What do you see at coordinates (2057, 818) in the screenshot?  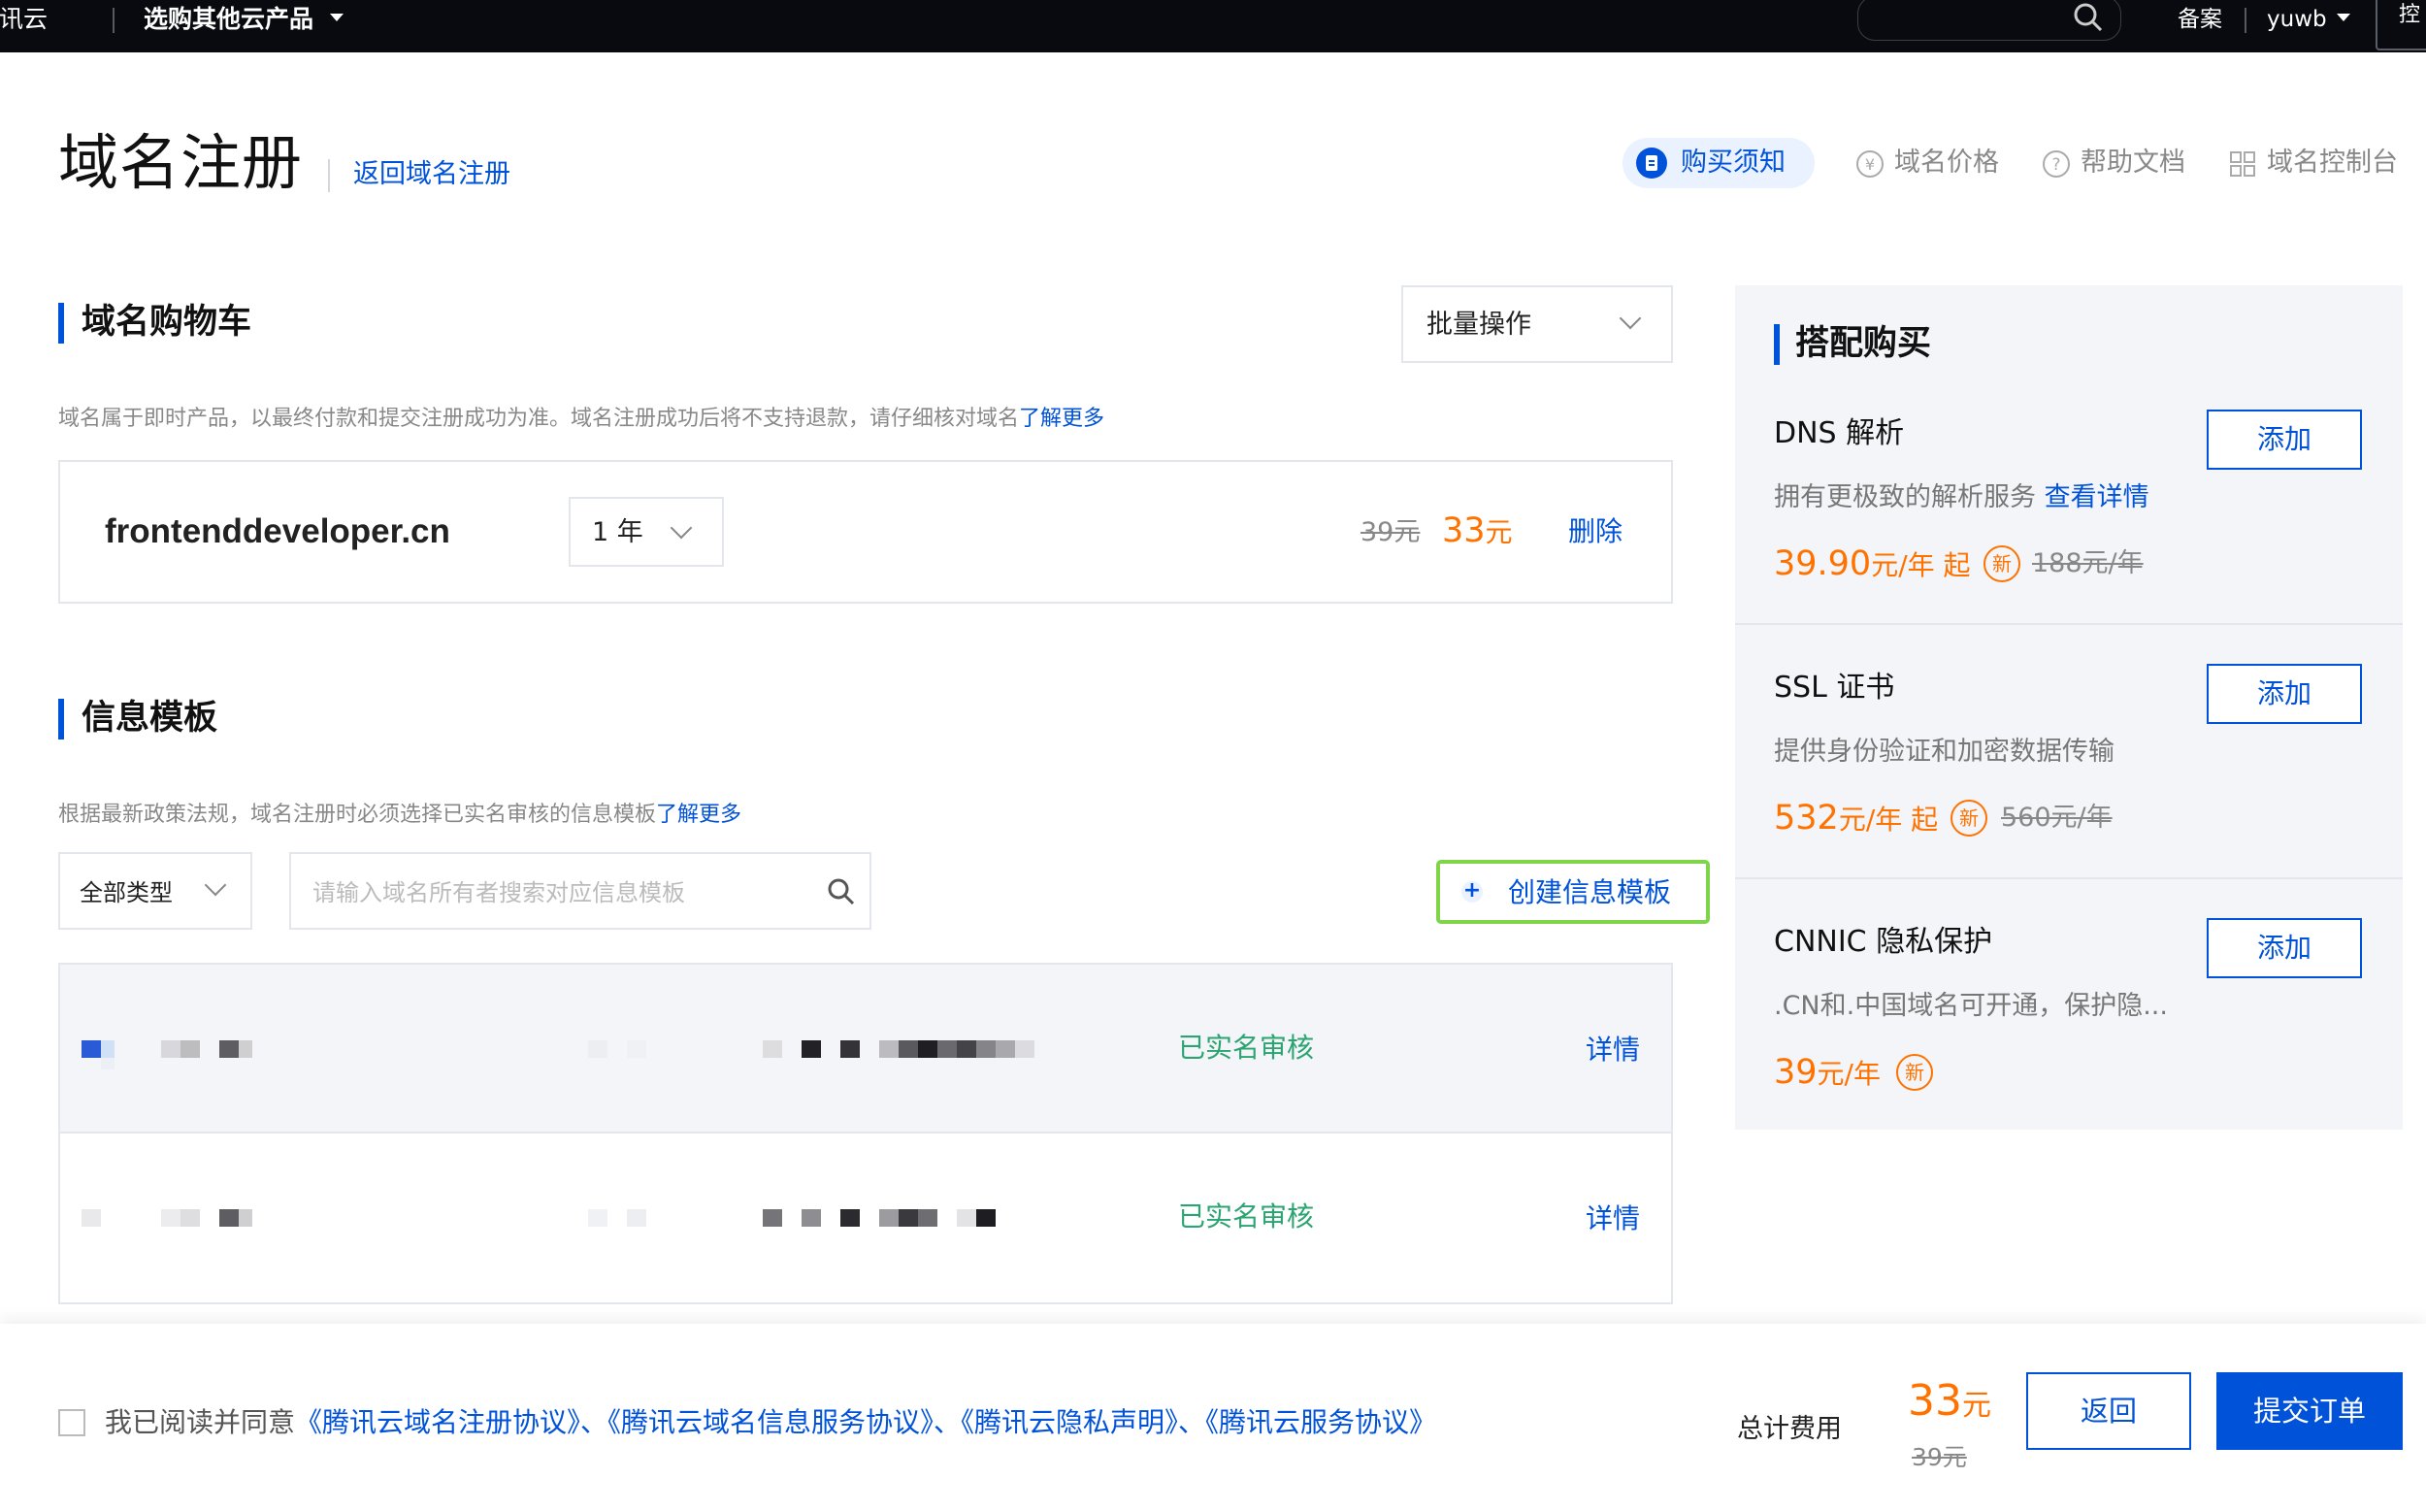 I see `ssl-original-price: 560元/年` at bounding box center [2057, 818].